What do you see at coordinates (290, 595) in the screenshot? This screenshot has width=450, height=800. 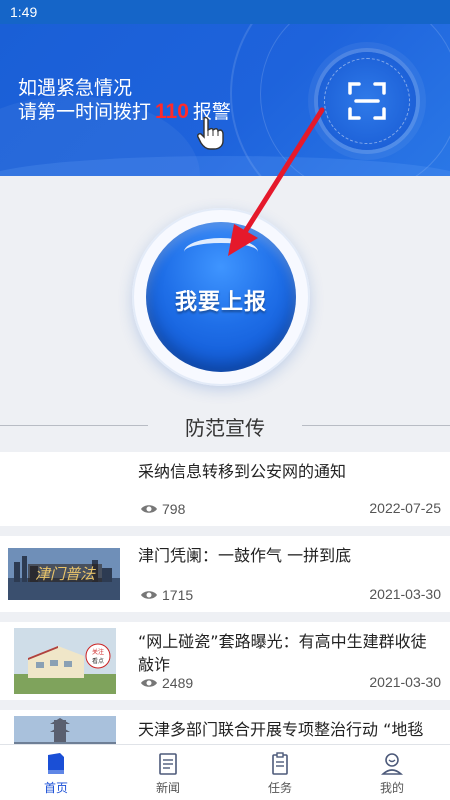 I see `news-meta: 1715 2021-03-30` at bounding box center [290, 595].